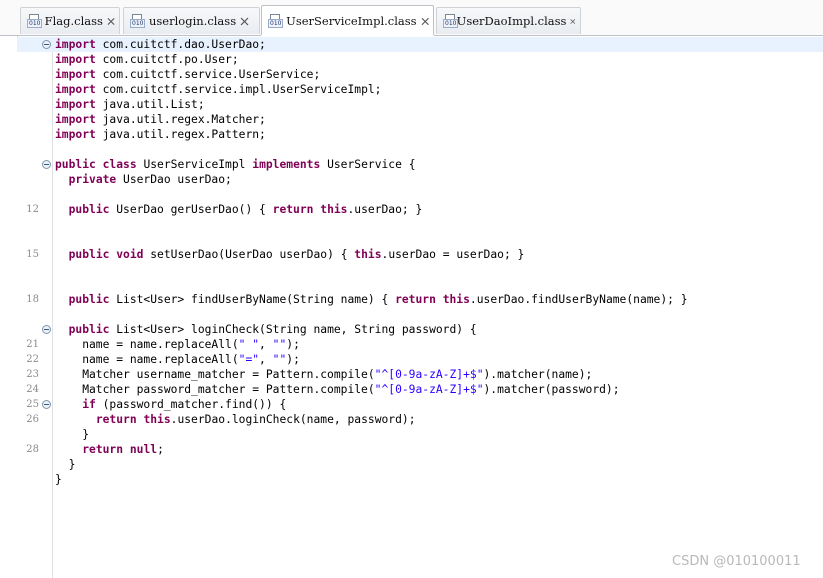  I want to click on tab-userserviceimpl-class: 010 UserServiceImpl.class, so click(347, 20).